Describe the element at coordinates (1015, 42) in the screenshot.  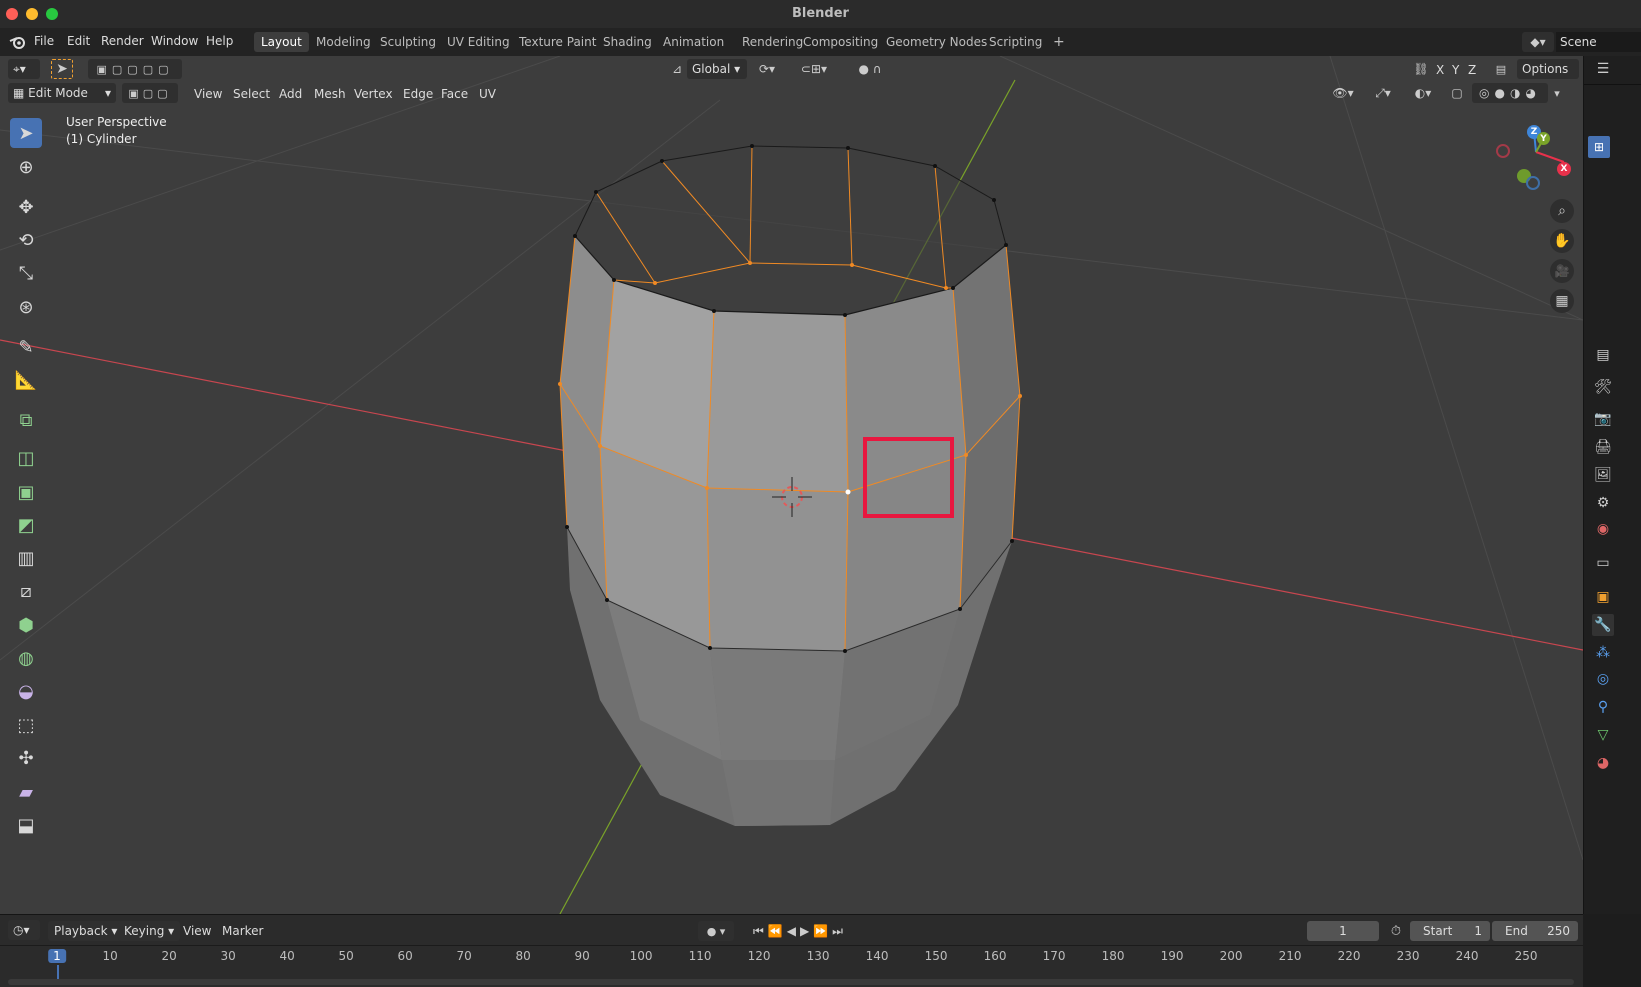
I see `tab-scripting: Scripting` at that location.